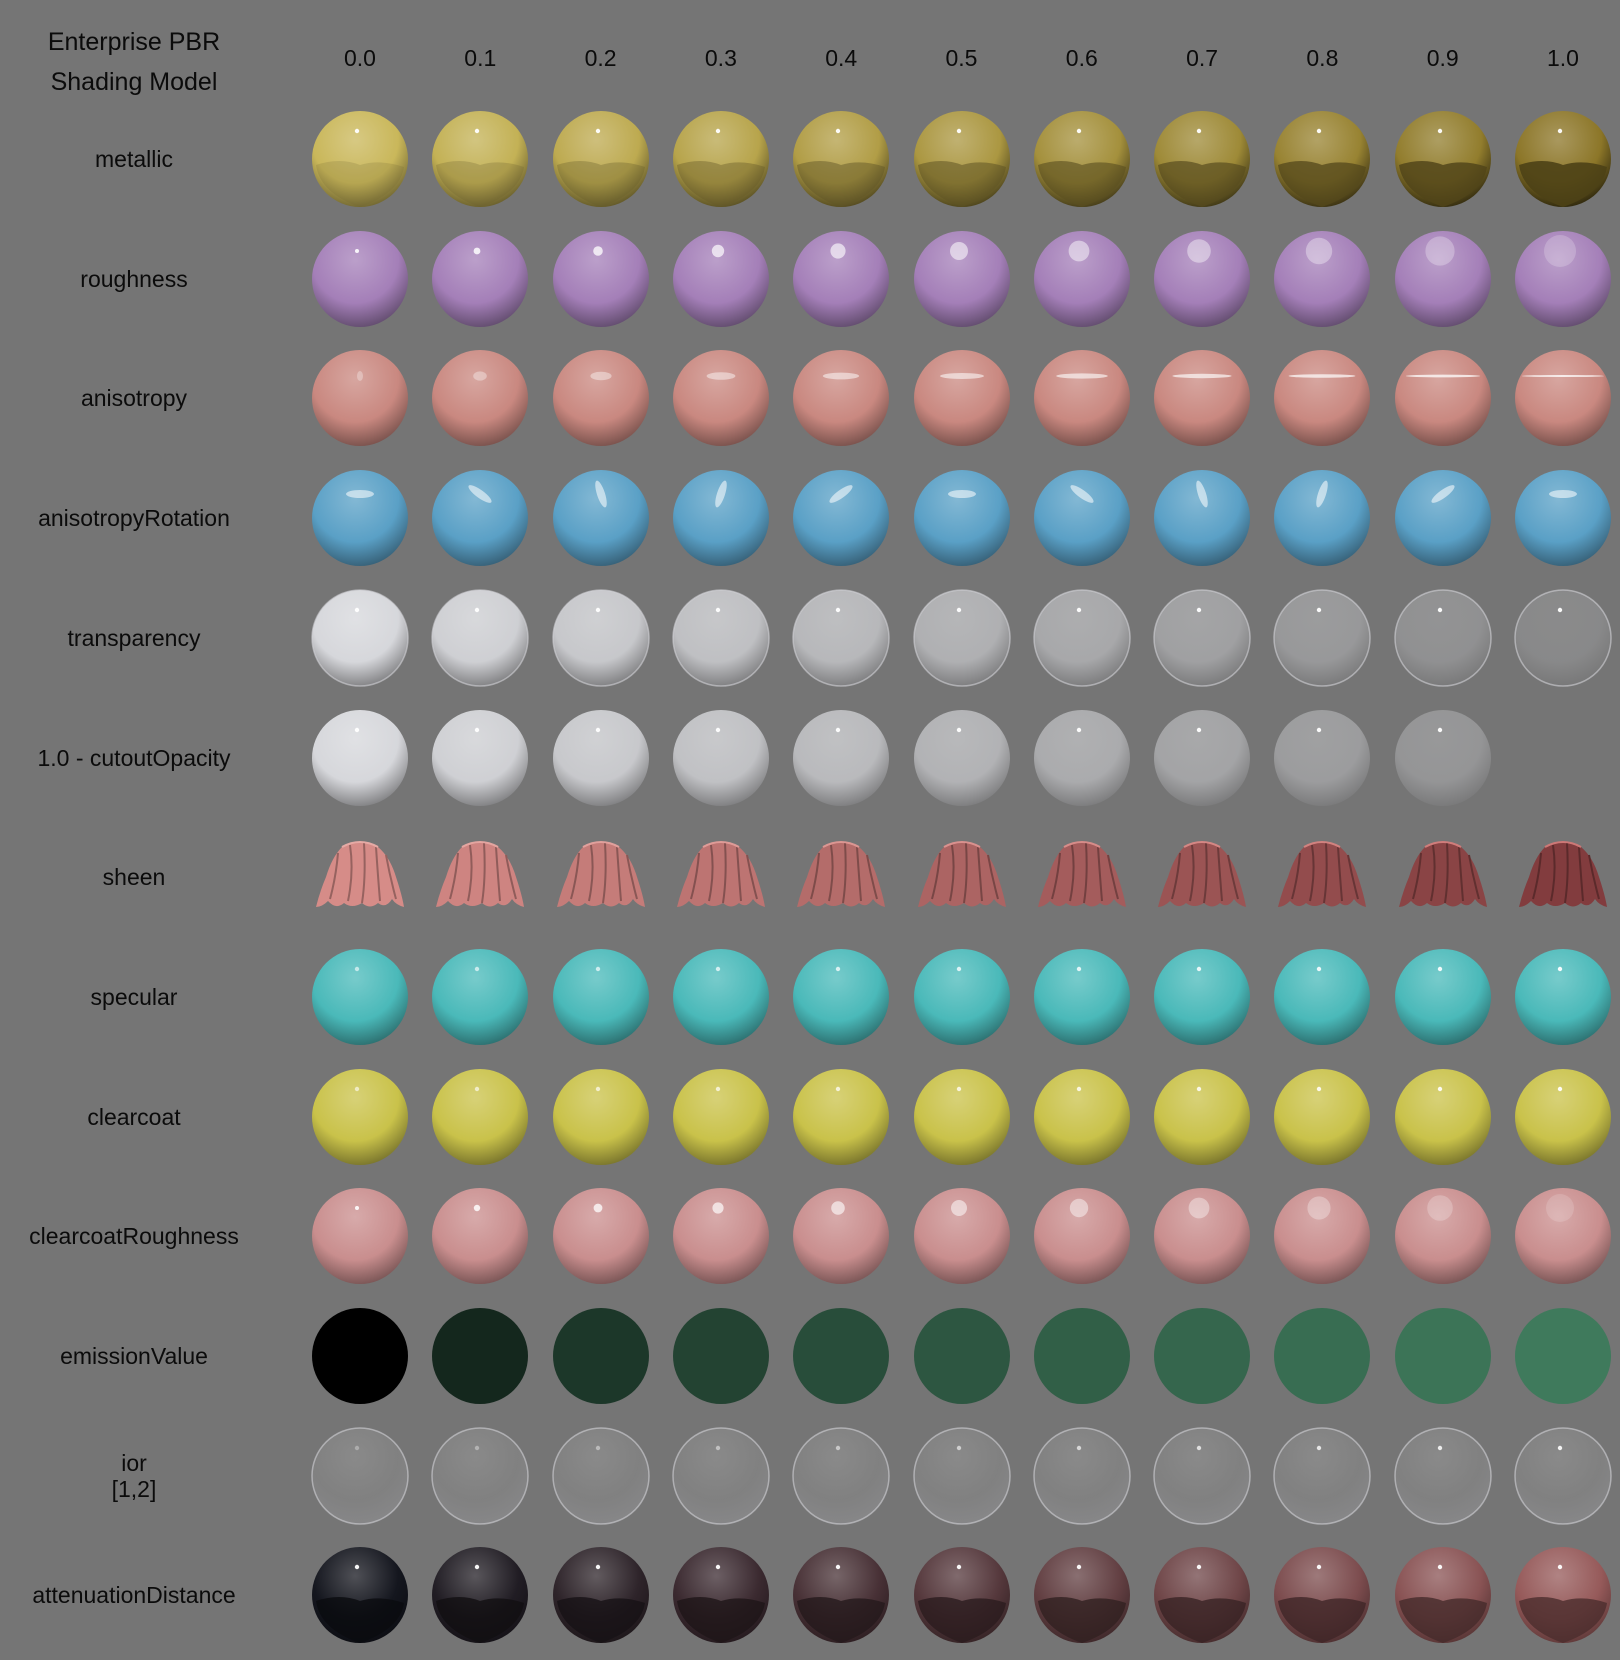  I want to click on row-label: 1.0 - cutoutOpacity, so click(134, 757).